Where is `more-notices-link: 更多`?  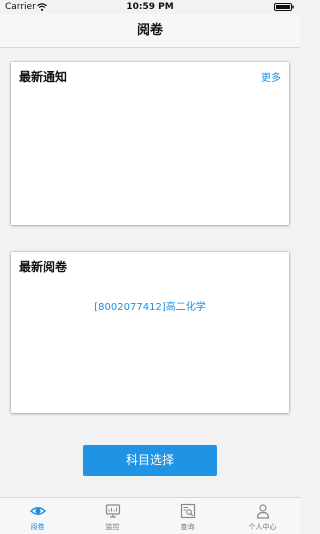
more-notices-link: 更多 is located at coordinates (271, 76).